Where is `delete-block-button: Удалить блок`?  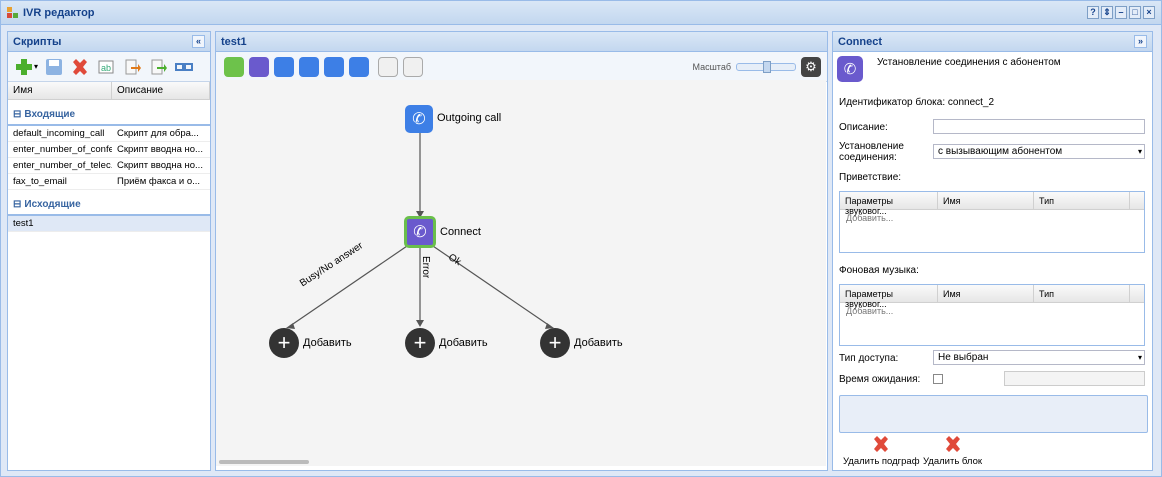
delete-block-button: Удалить блок is located at coordinates (952, 451).